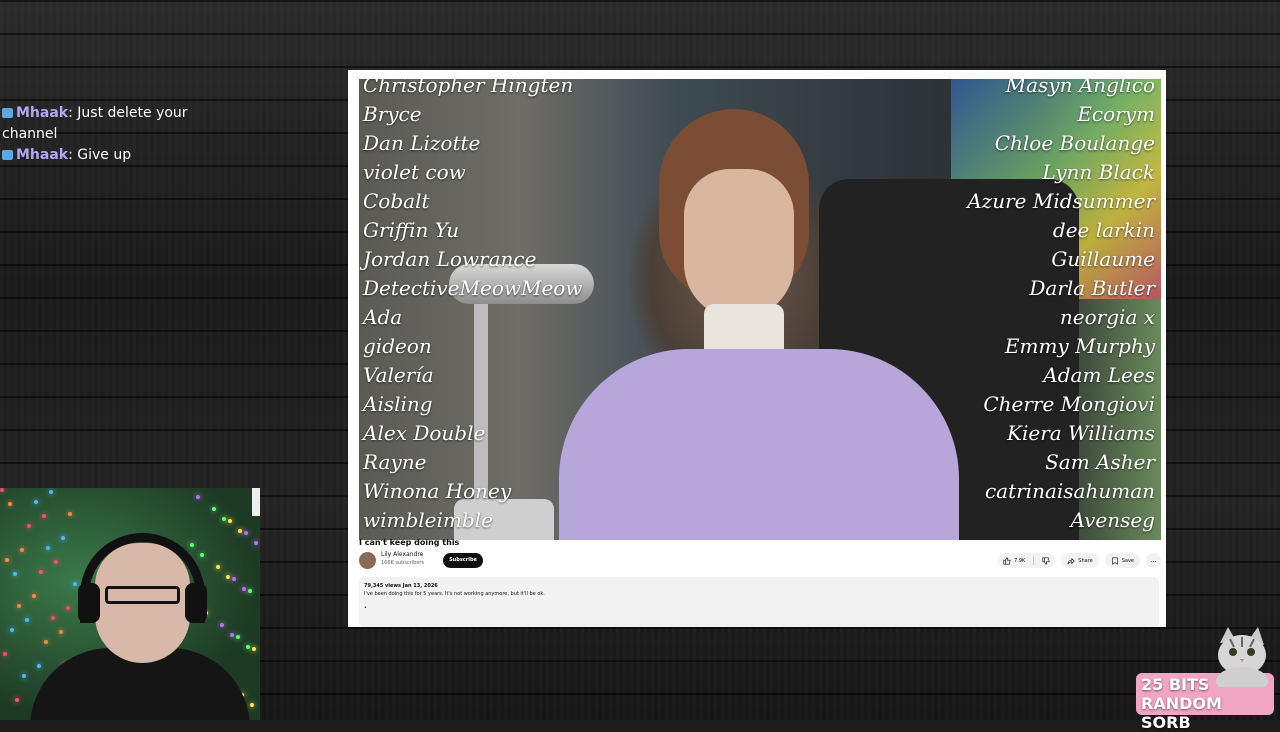 Image resolution: width=1280 pixels, height=732 pixels. I want to click on credit-name: neorgia x, so click(1107, 317).